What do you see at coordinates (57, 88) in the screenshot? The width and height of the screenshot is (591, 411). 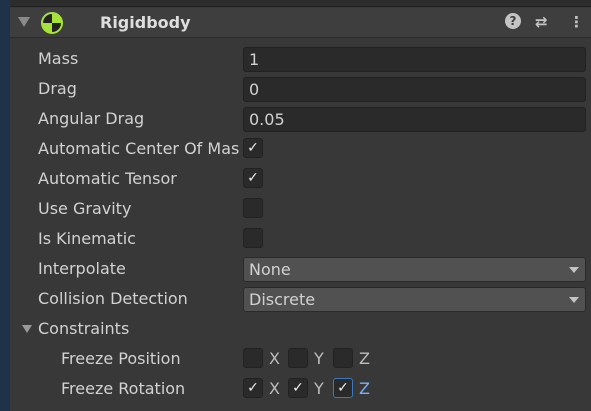 I see `drag-label: Drag` at bounding box center [57, 88].